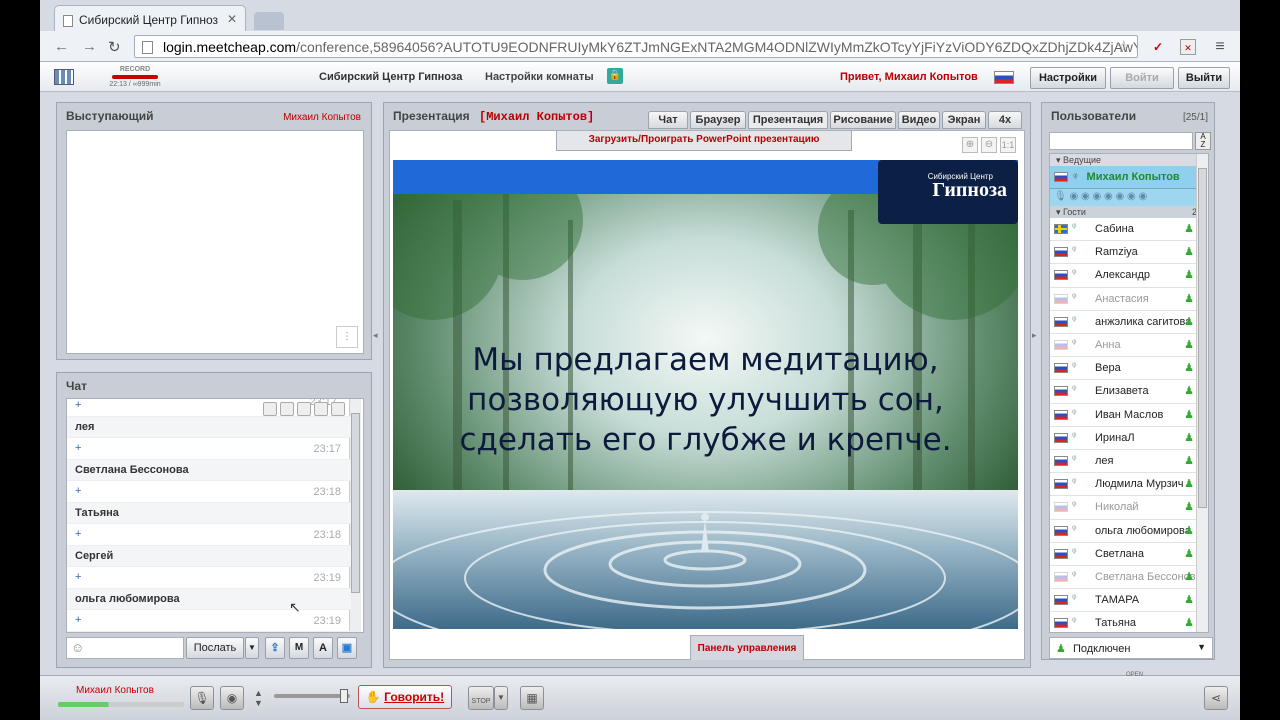 The image size is (1280, 720). What do you see at coordinates (788, 120) in the screenshot?
I see `tab-2: Презентация` at bounding box center [788, 120].